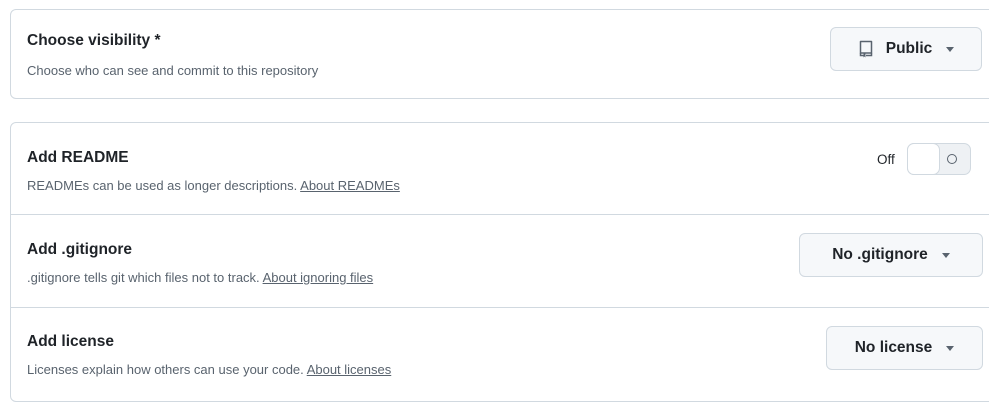 This screenshot has height=402, width=989. Describe the element at coordinates (880, 254) in the screenshot. I see `gitignore-select-label: No .gitignore` at that location.